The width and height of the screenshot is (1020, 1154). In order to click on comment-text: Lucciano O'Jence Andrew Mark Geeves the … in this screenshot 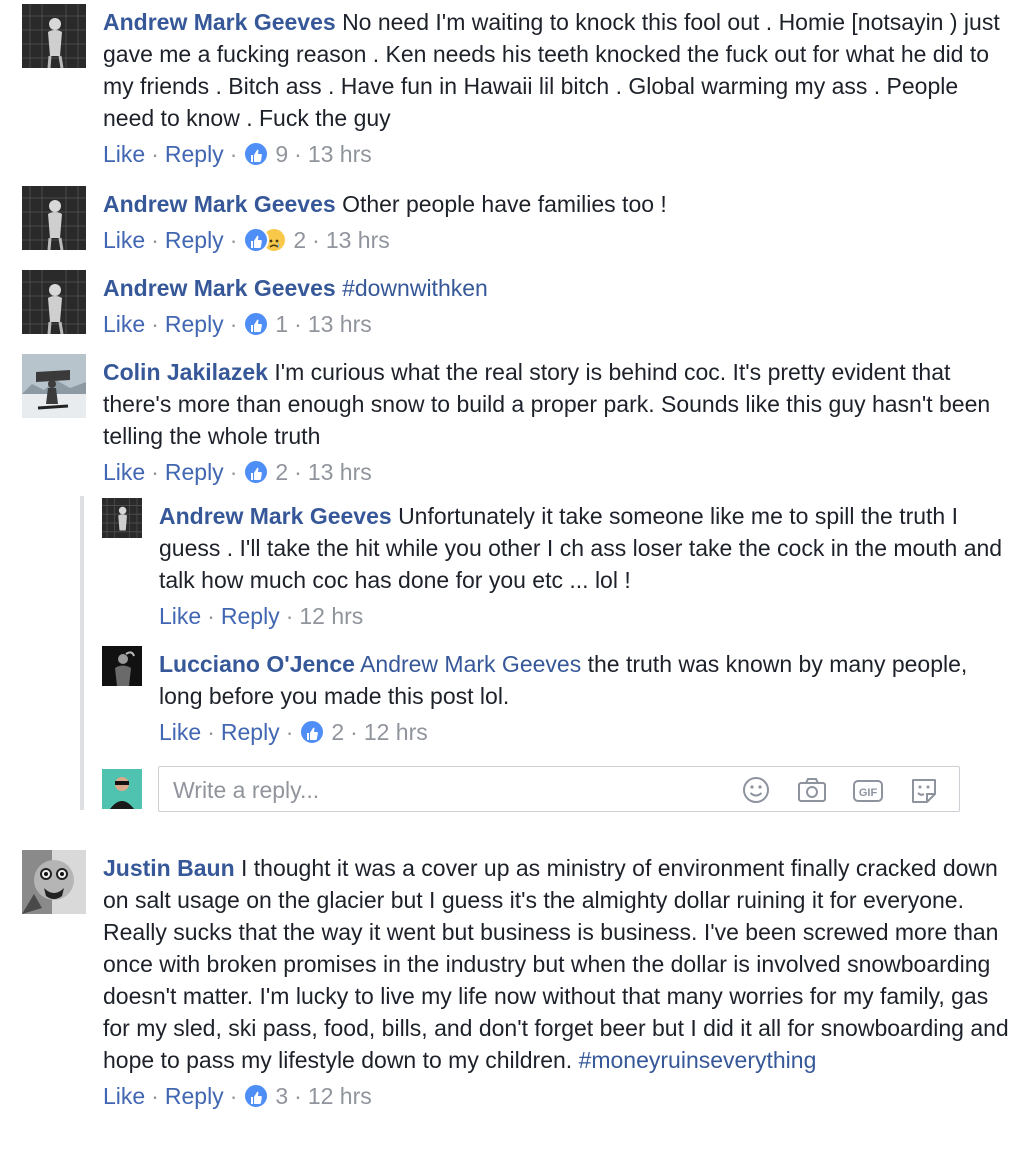, I will do `click(584, 680)`.